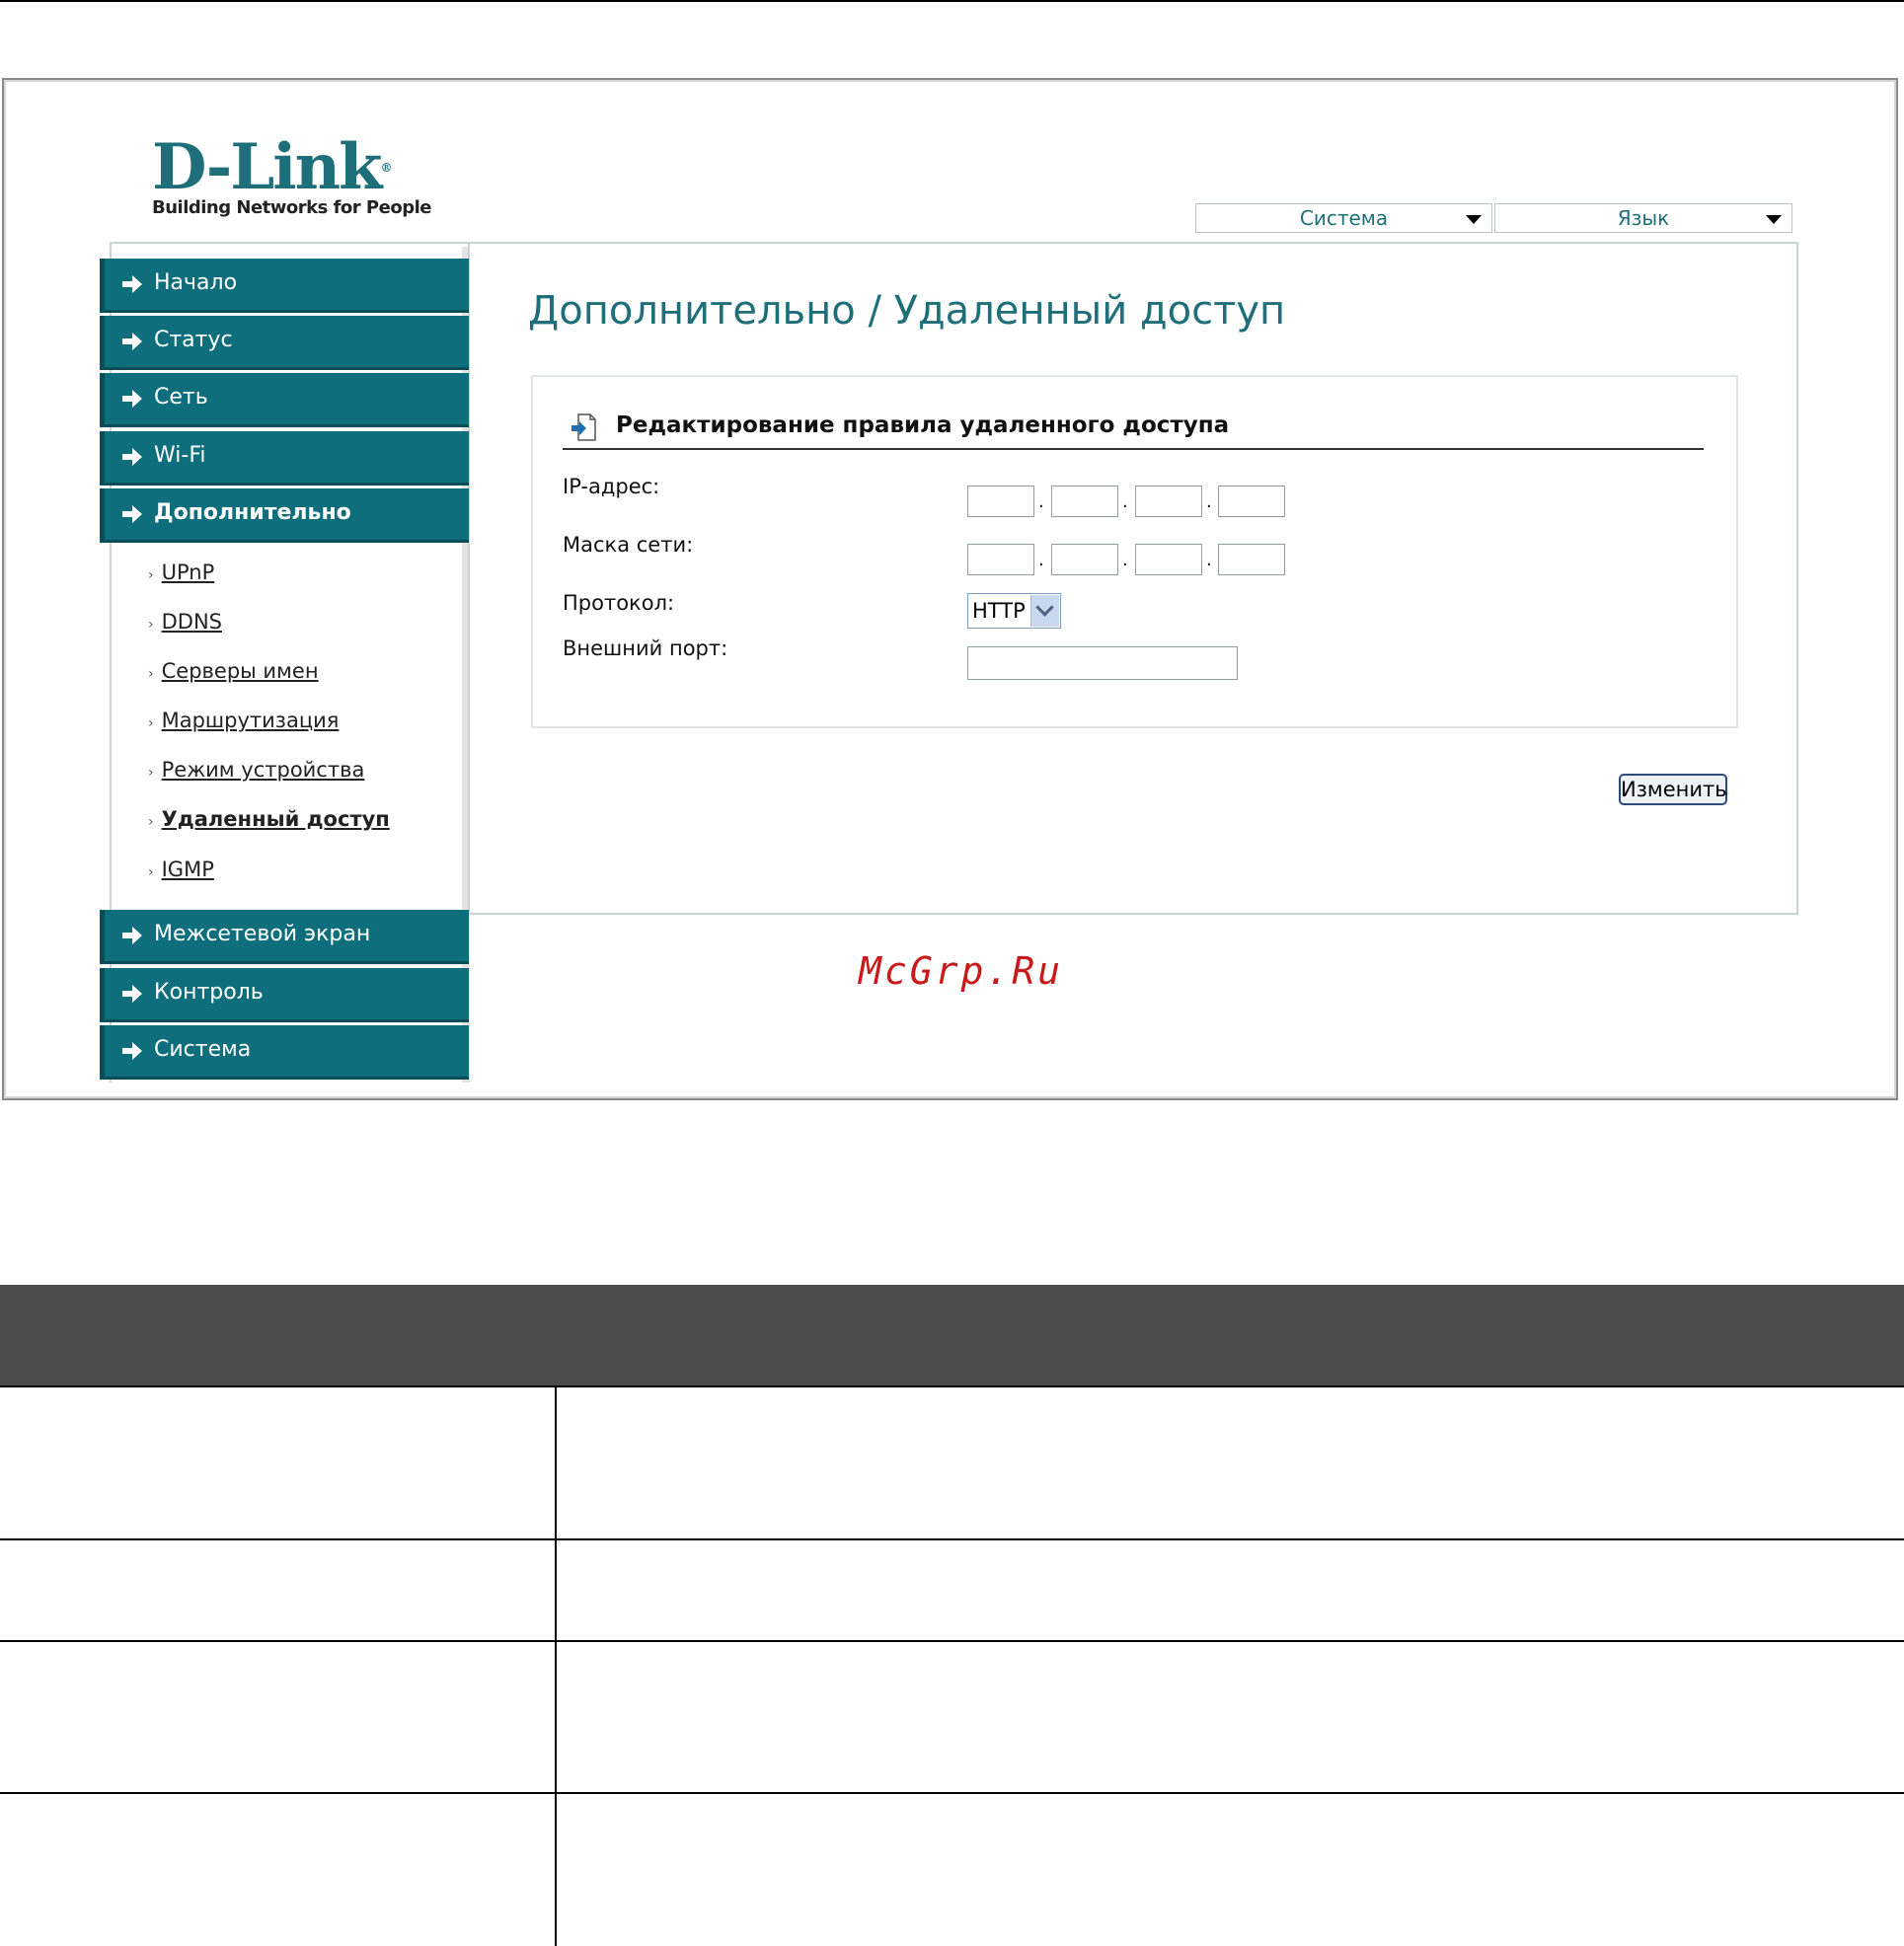 This screenshot has height=1946, width=1904. What do you see at coordinates (1084, 560) in the screenshot?
I see `mask-octet-2-input` at bounding box center [1084, 560].